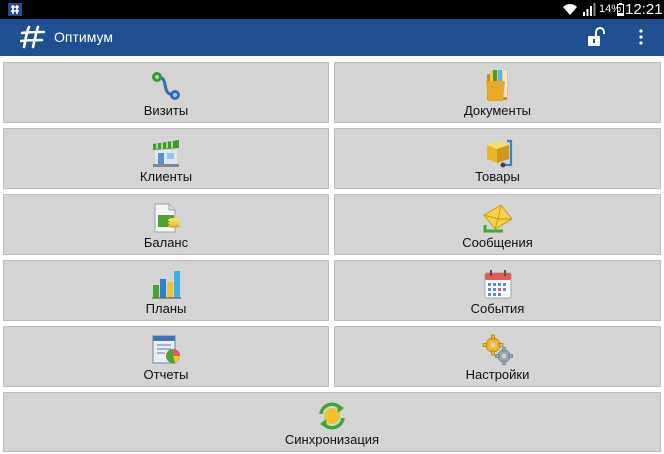 This screenshot has width=664, height=454. I want to click on messages-button: Сообщения, so click(497, 224).